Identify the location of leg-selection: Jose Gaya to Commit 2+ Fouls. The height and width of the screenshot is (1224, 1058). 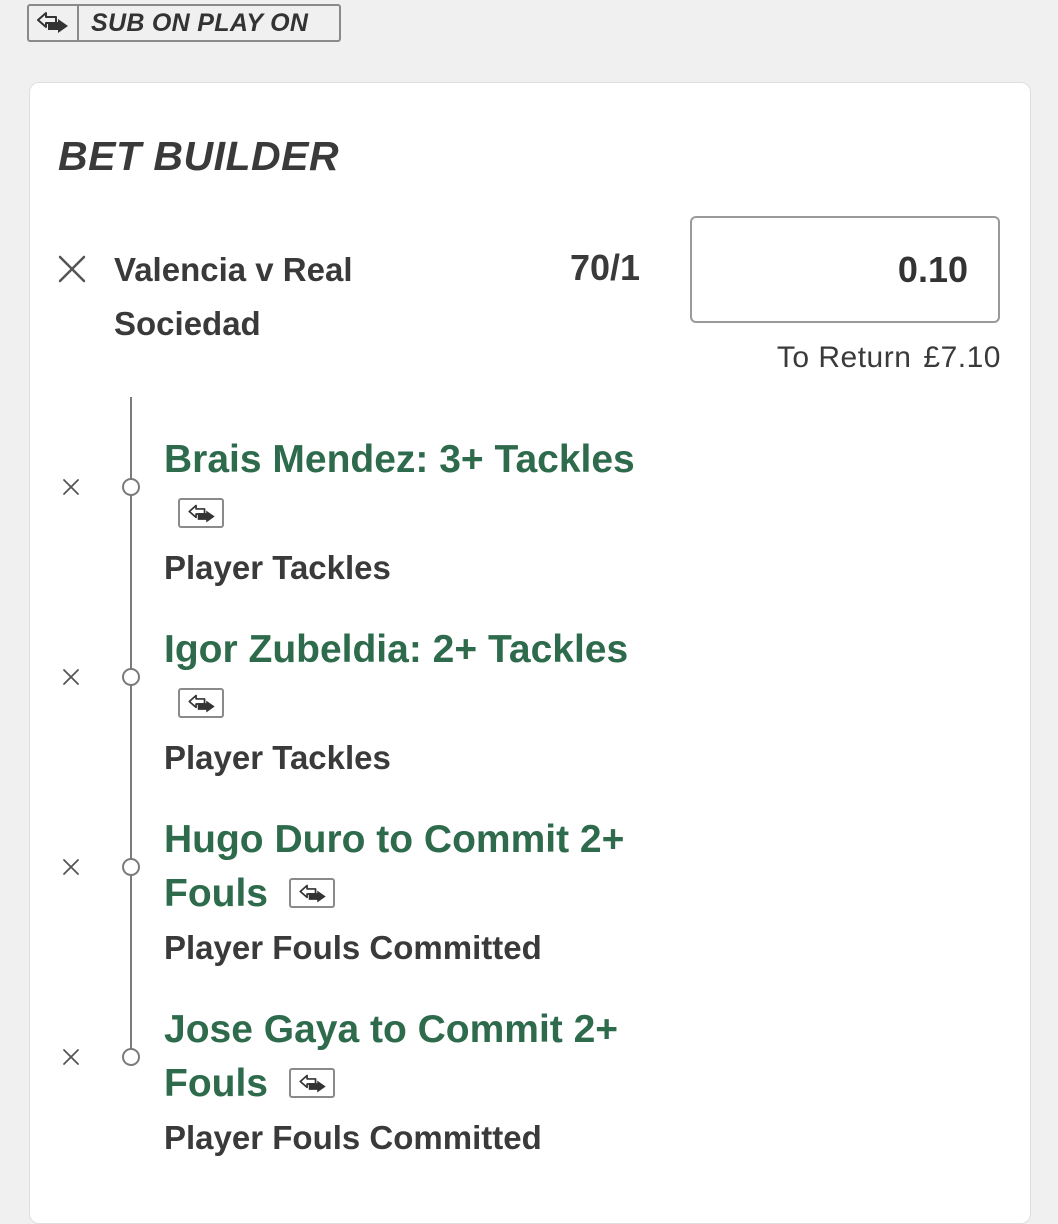
(434, 1057).